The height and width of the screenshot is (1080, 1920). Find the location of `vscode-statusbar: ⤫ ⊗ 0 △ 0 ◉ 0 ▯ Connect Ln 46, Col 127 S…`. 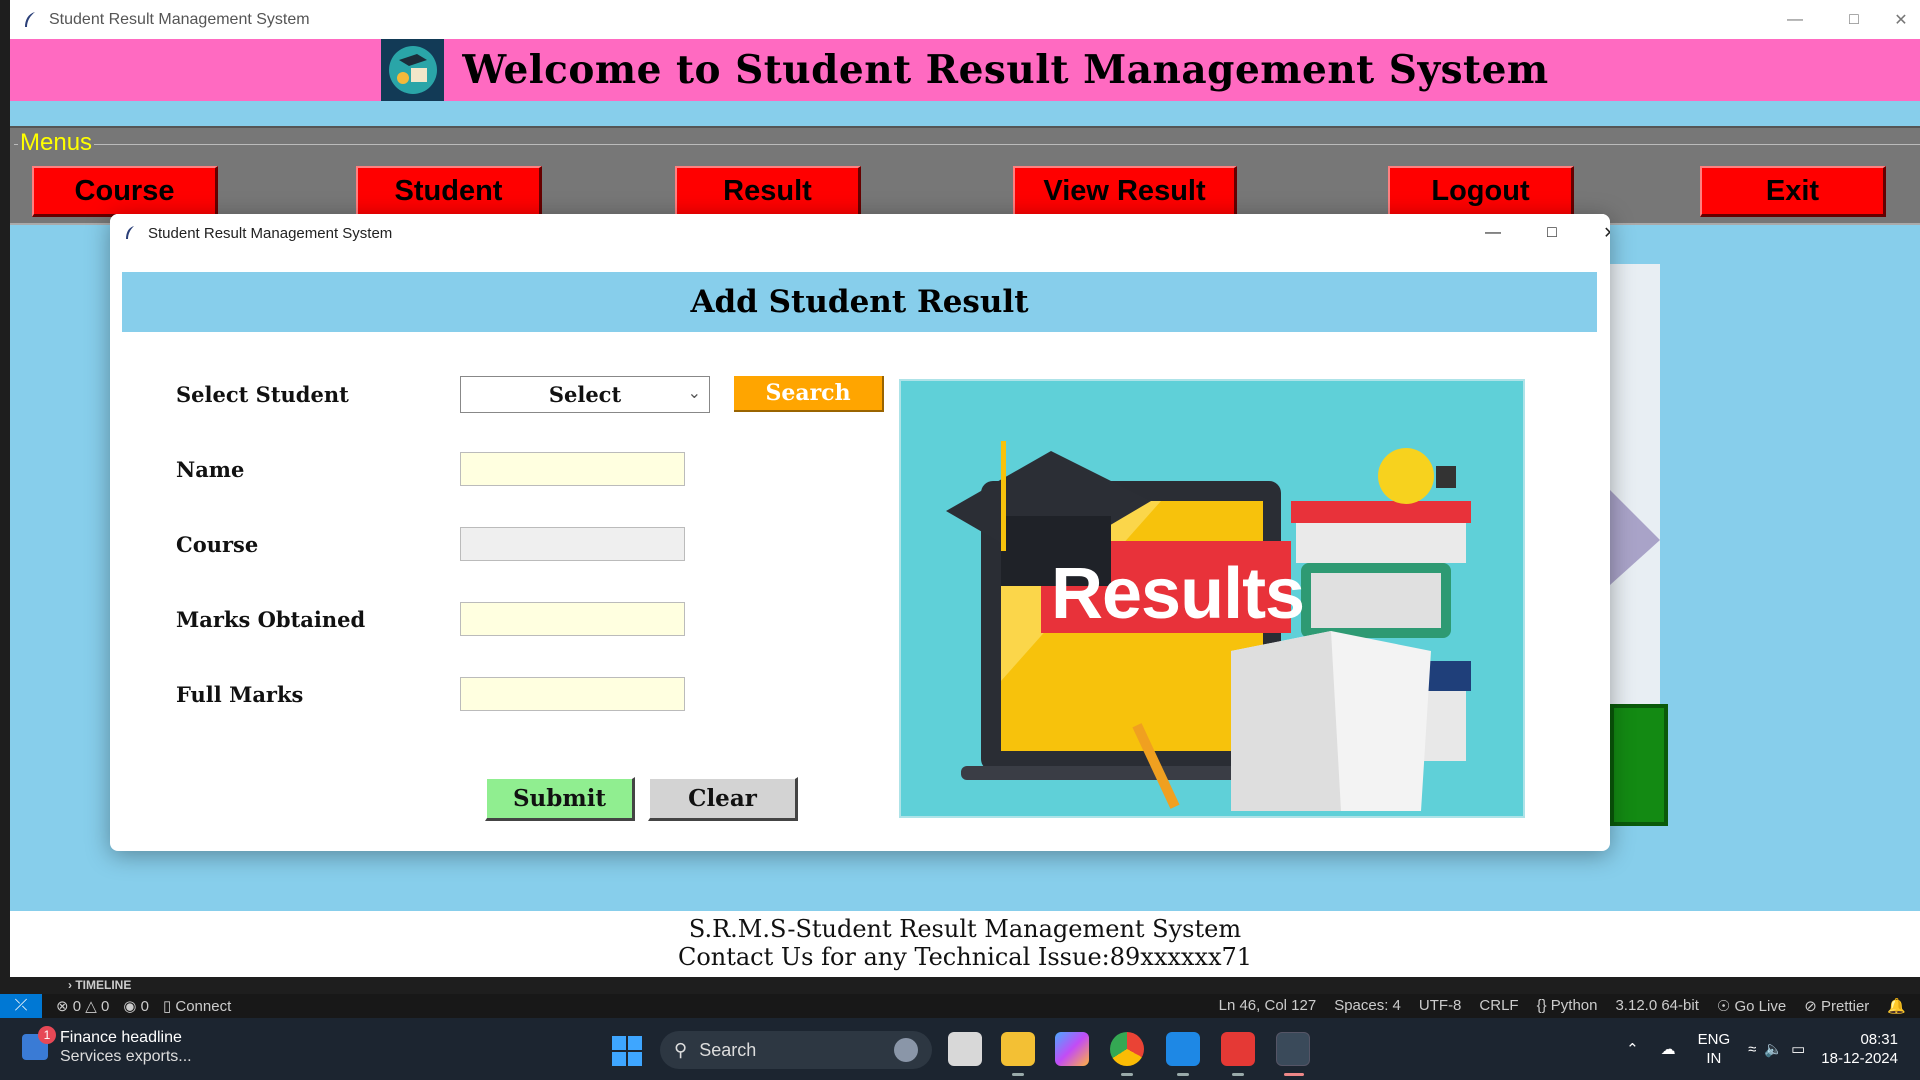

vscode-statusbar: ⤫ ⊗ 0 △ 0 ◉ 0 ▯ Connect Ln 46, Col 127 S… is located at coordinates (960, 1006).